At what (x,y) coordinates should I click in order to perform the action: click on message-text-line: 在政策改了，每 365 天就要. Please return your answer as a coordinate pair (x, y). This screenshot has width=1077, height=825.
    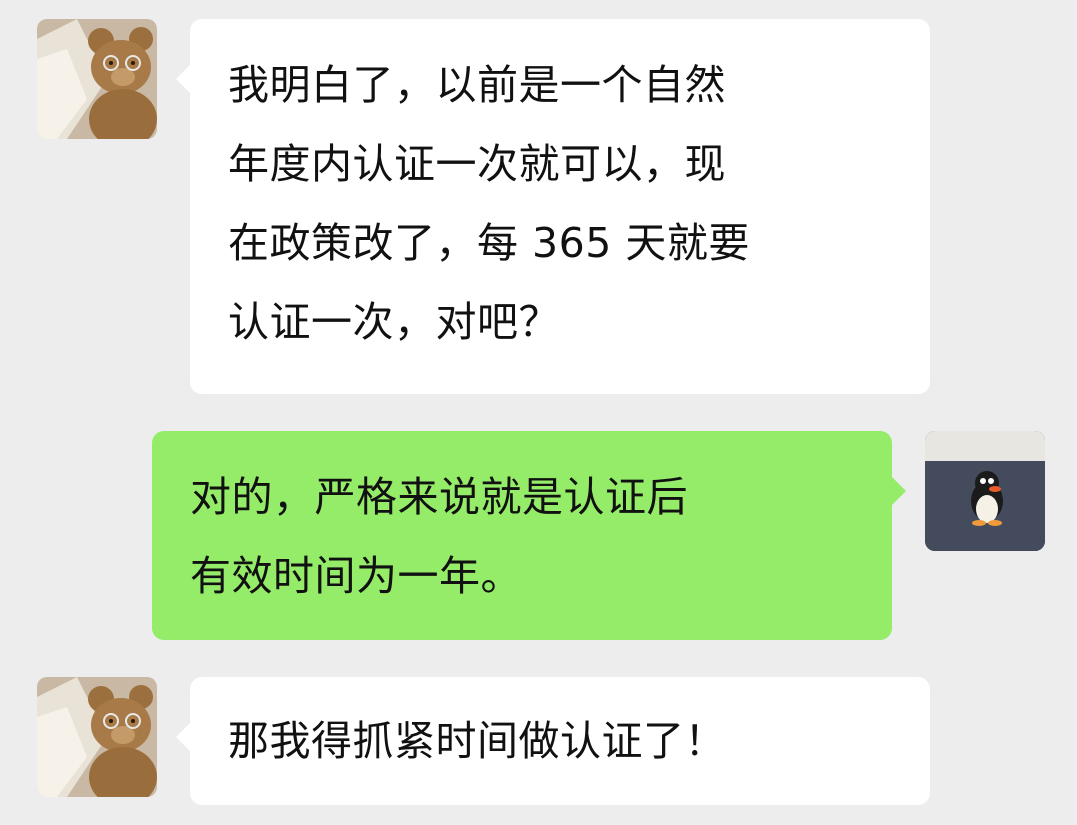
    Looking at the image, I should click on (489, 243).